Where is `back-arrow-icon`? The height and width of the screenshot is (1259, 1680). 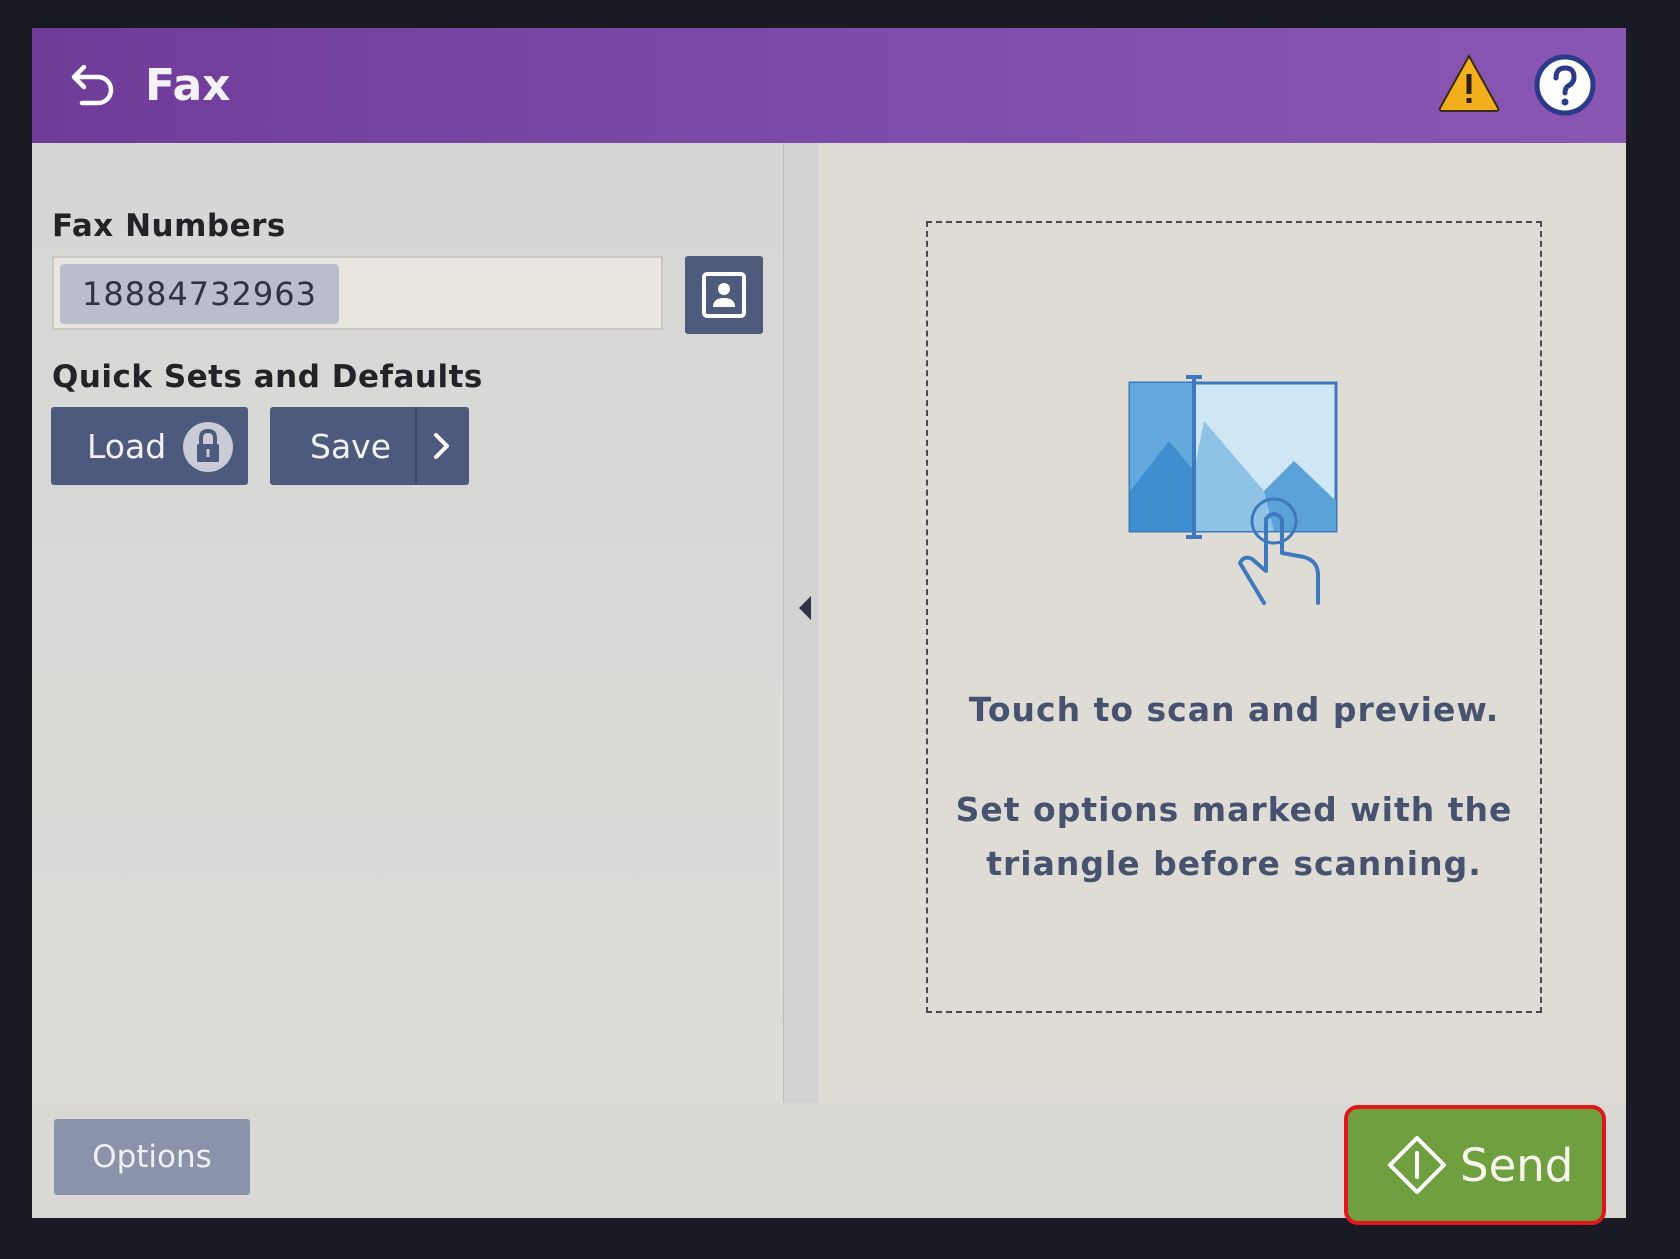 back-arrow-icon is located at coordinates (92, 85).